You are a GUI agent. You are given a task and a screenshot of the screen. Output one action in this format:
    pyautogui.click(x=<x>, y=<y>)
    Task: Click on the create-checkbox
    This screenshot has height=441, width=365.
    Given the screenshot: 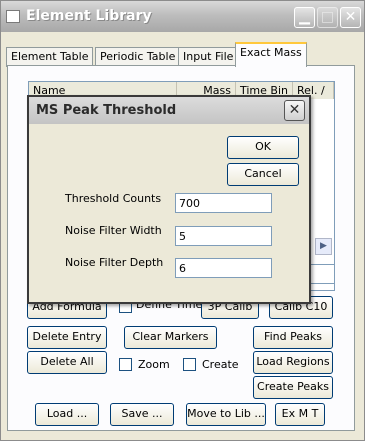 What is the action you would take?
    pyautogui.click(x=189, y=364)
    